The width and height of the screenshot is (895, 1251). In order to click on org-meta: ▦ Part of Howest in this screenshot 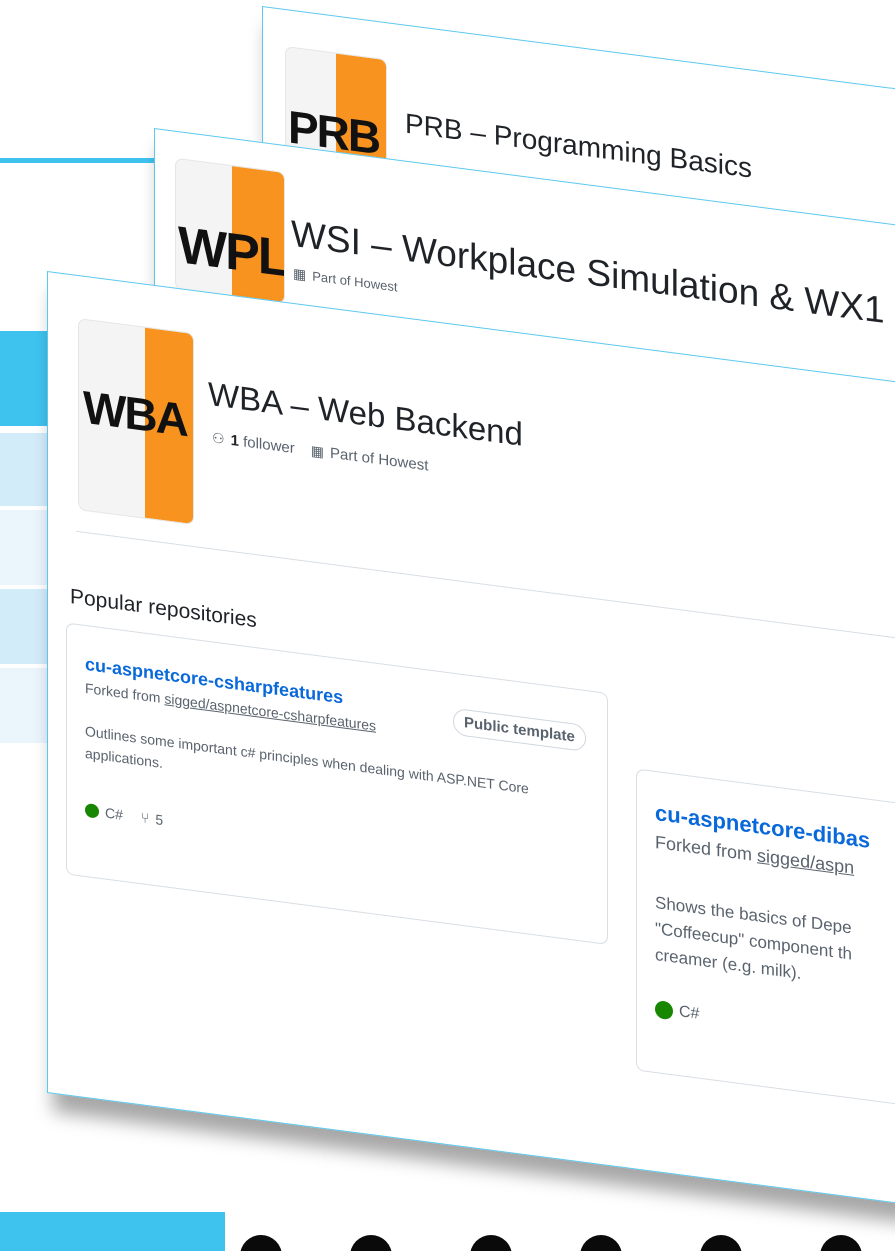, I will do `click(345, 280)`.